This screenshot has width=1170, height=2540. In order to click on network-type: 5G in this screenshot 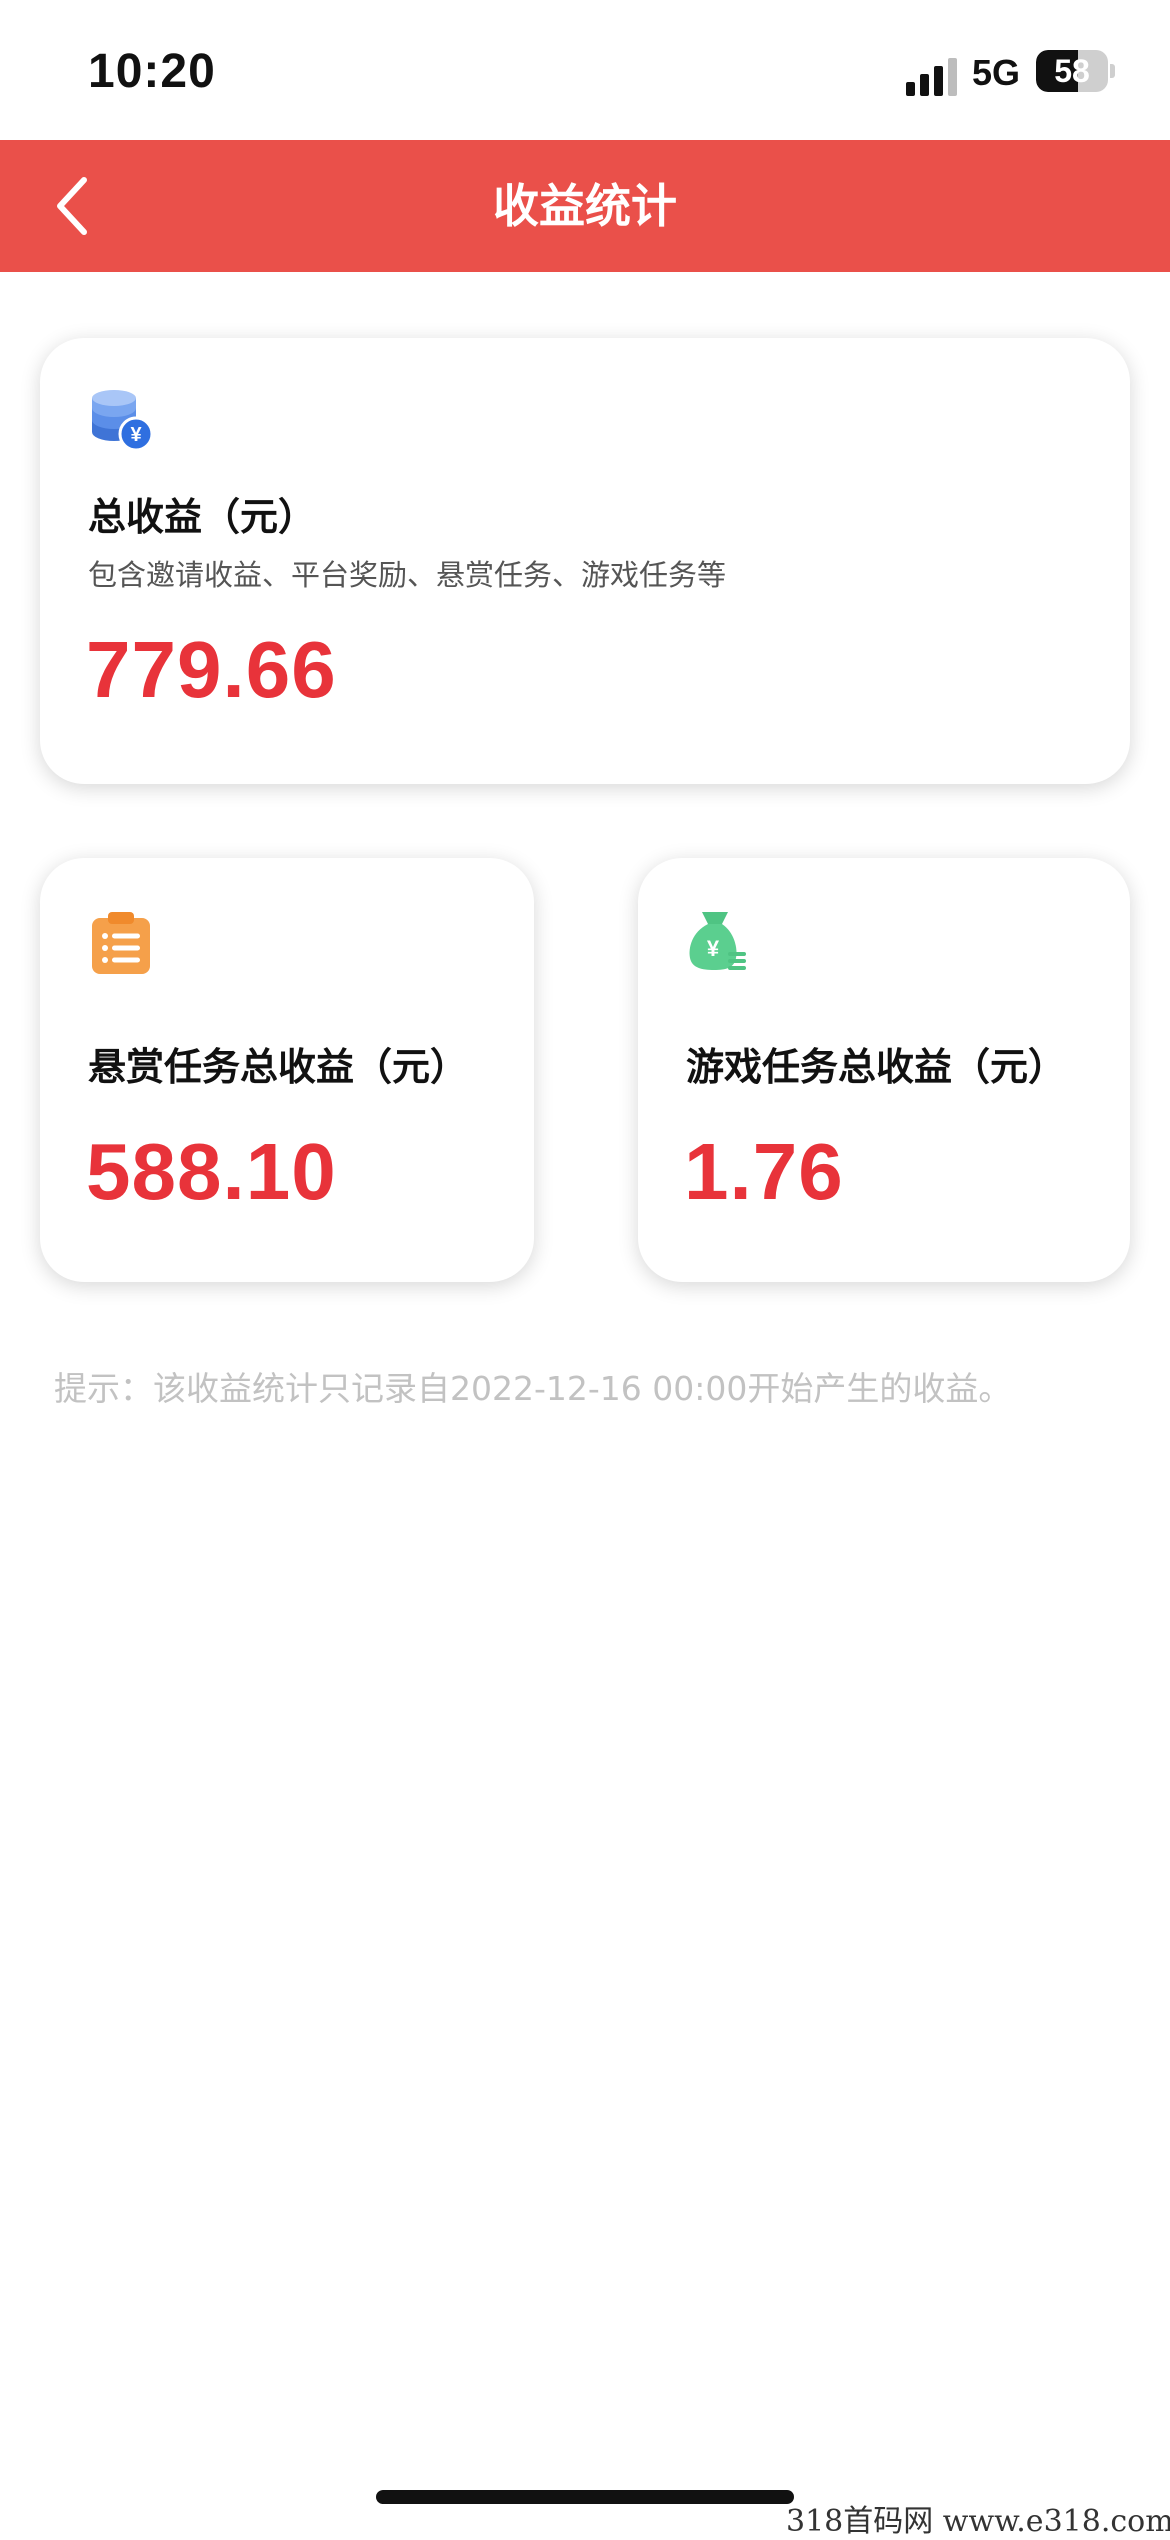, I will do `click(996, 72)`.